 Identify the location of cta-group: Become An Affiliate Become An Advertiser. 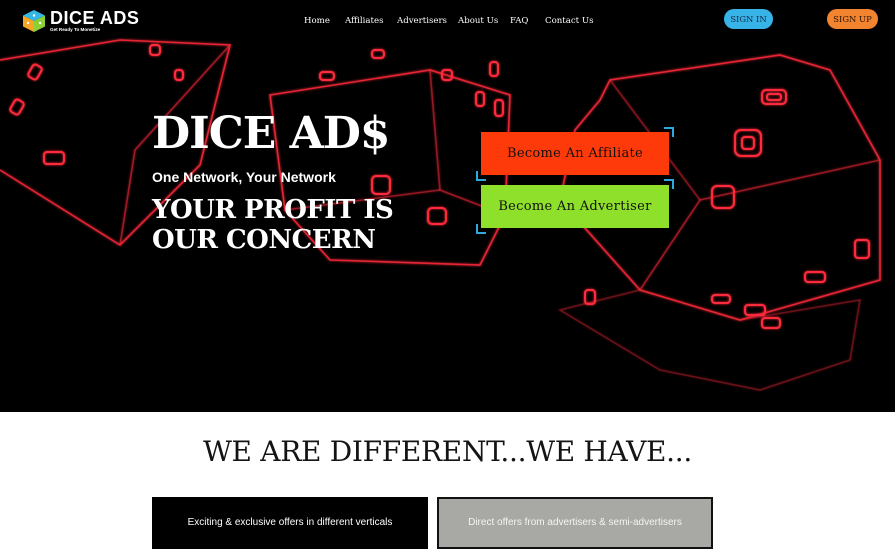
(576, 181).